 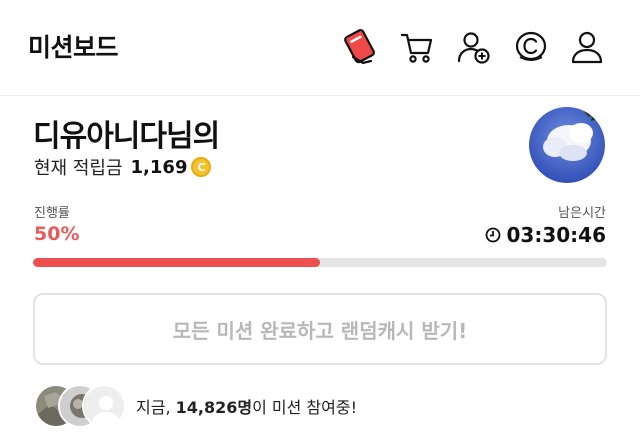 What do you see at coordinates (417, 47) in the screenshot?
I see `cart-icon` at bounding box center [417, 47].